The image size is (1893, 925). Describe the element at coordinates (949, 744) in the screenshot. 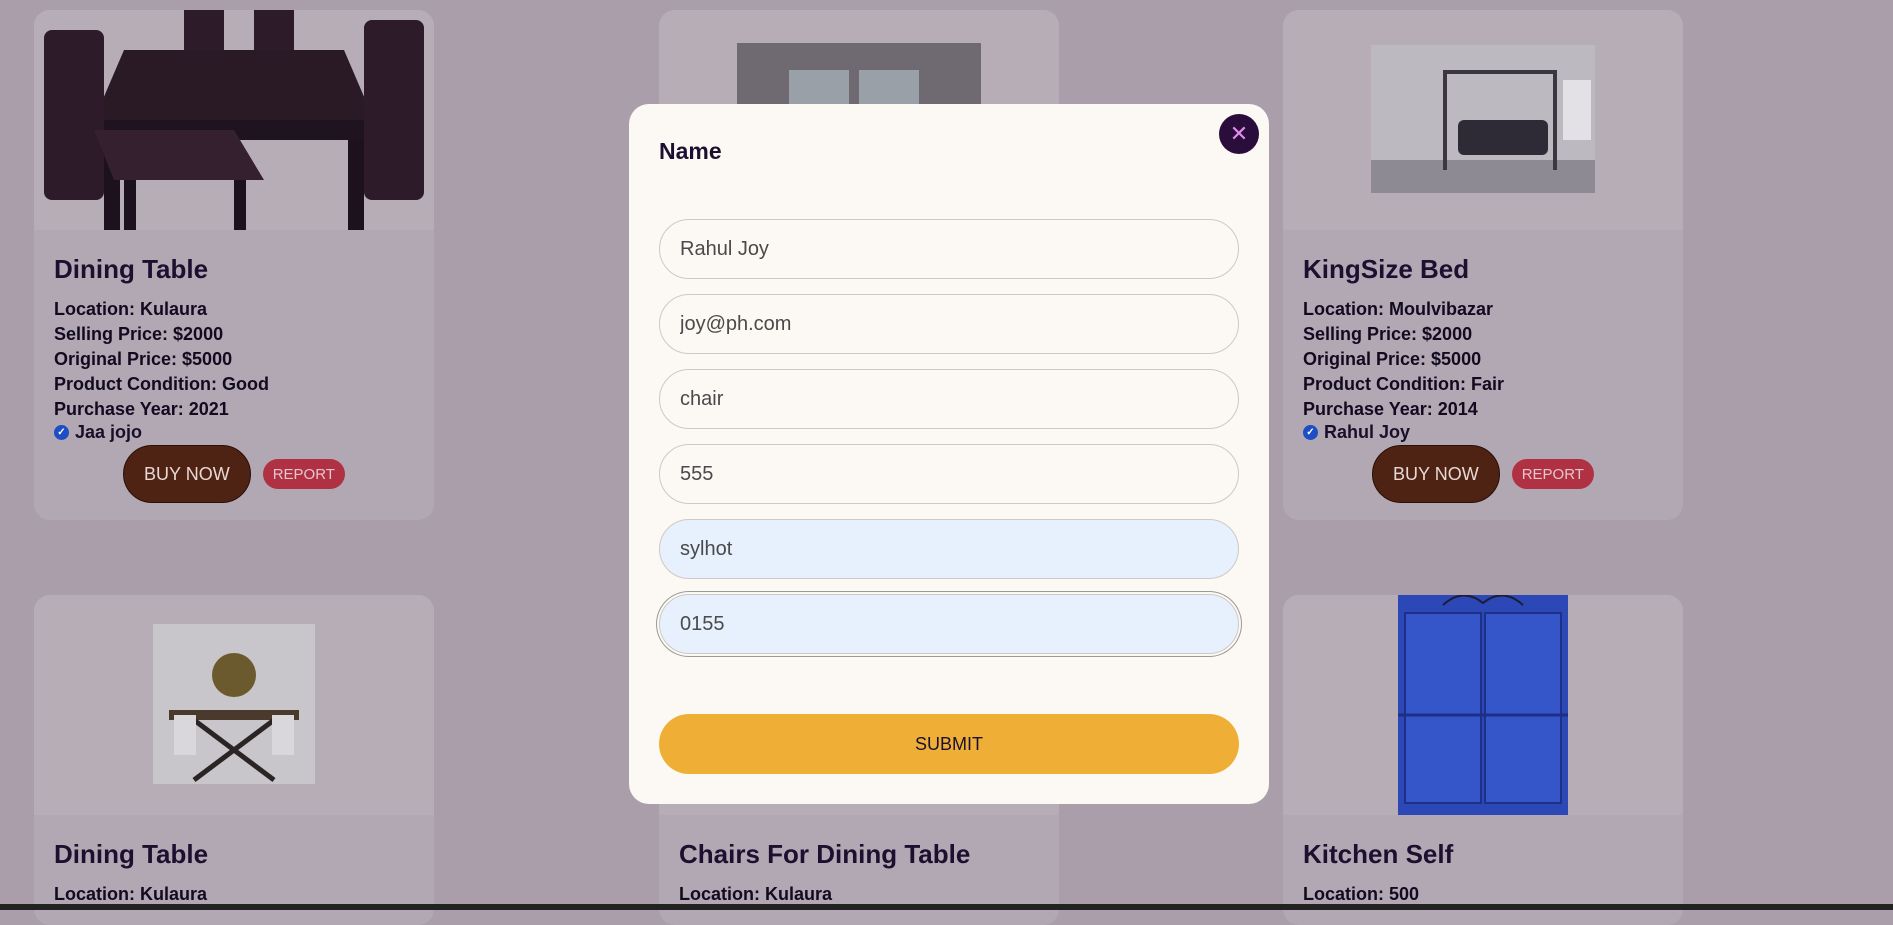

I see `submit-button: SUBMIT` at that location.